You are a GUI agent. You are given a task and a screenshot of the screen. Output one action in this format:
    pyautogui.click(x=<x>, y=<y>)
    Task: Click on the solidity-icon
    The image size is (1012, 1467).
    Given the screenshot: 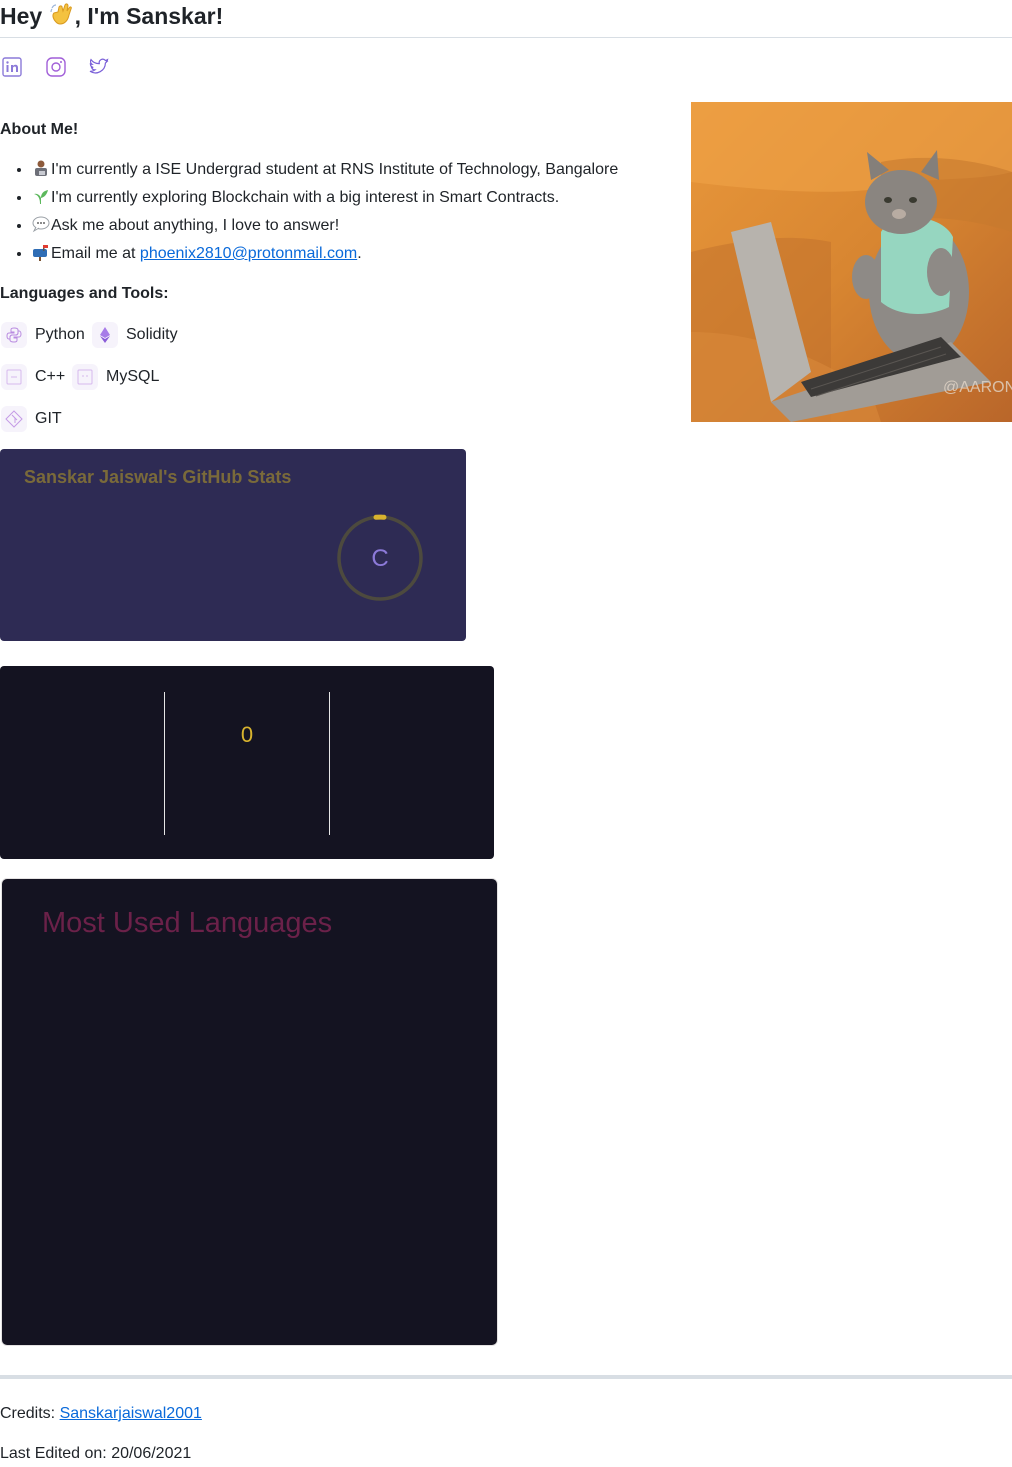 What is the action you would take?
    pyautogui.click(x=105, y=335)
    